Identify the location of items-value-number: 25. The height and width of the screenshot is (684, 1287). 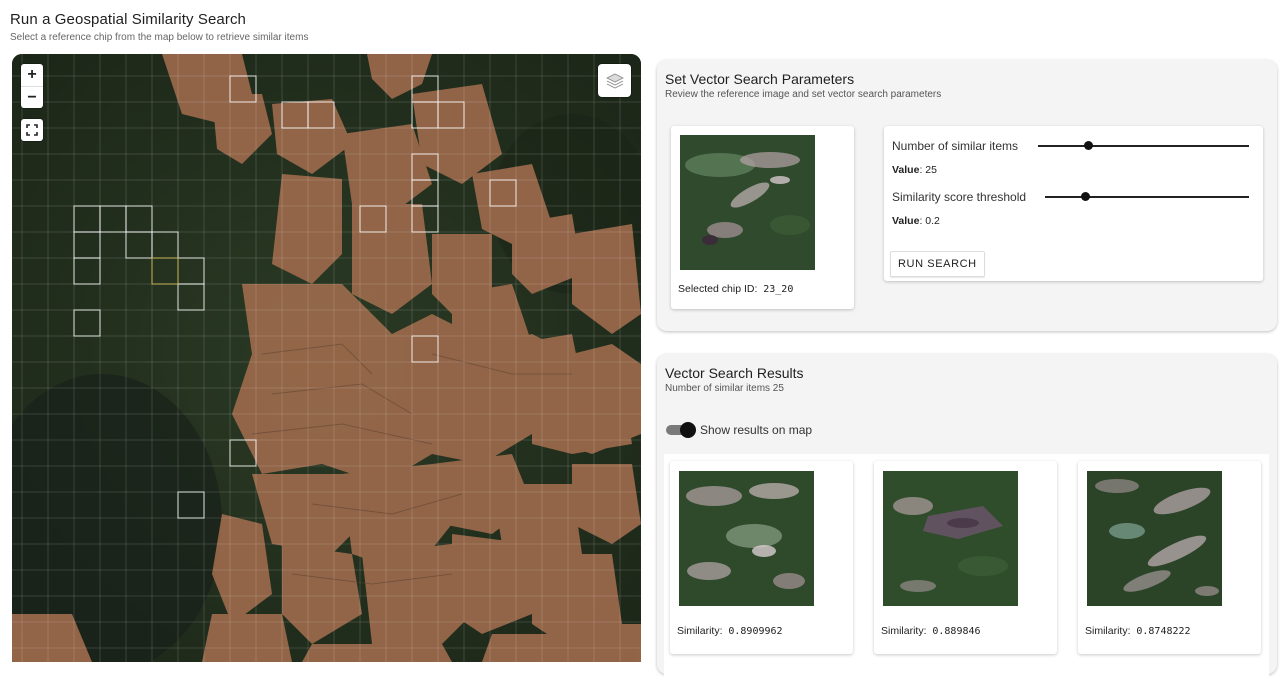
(931, 170).